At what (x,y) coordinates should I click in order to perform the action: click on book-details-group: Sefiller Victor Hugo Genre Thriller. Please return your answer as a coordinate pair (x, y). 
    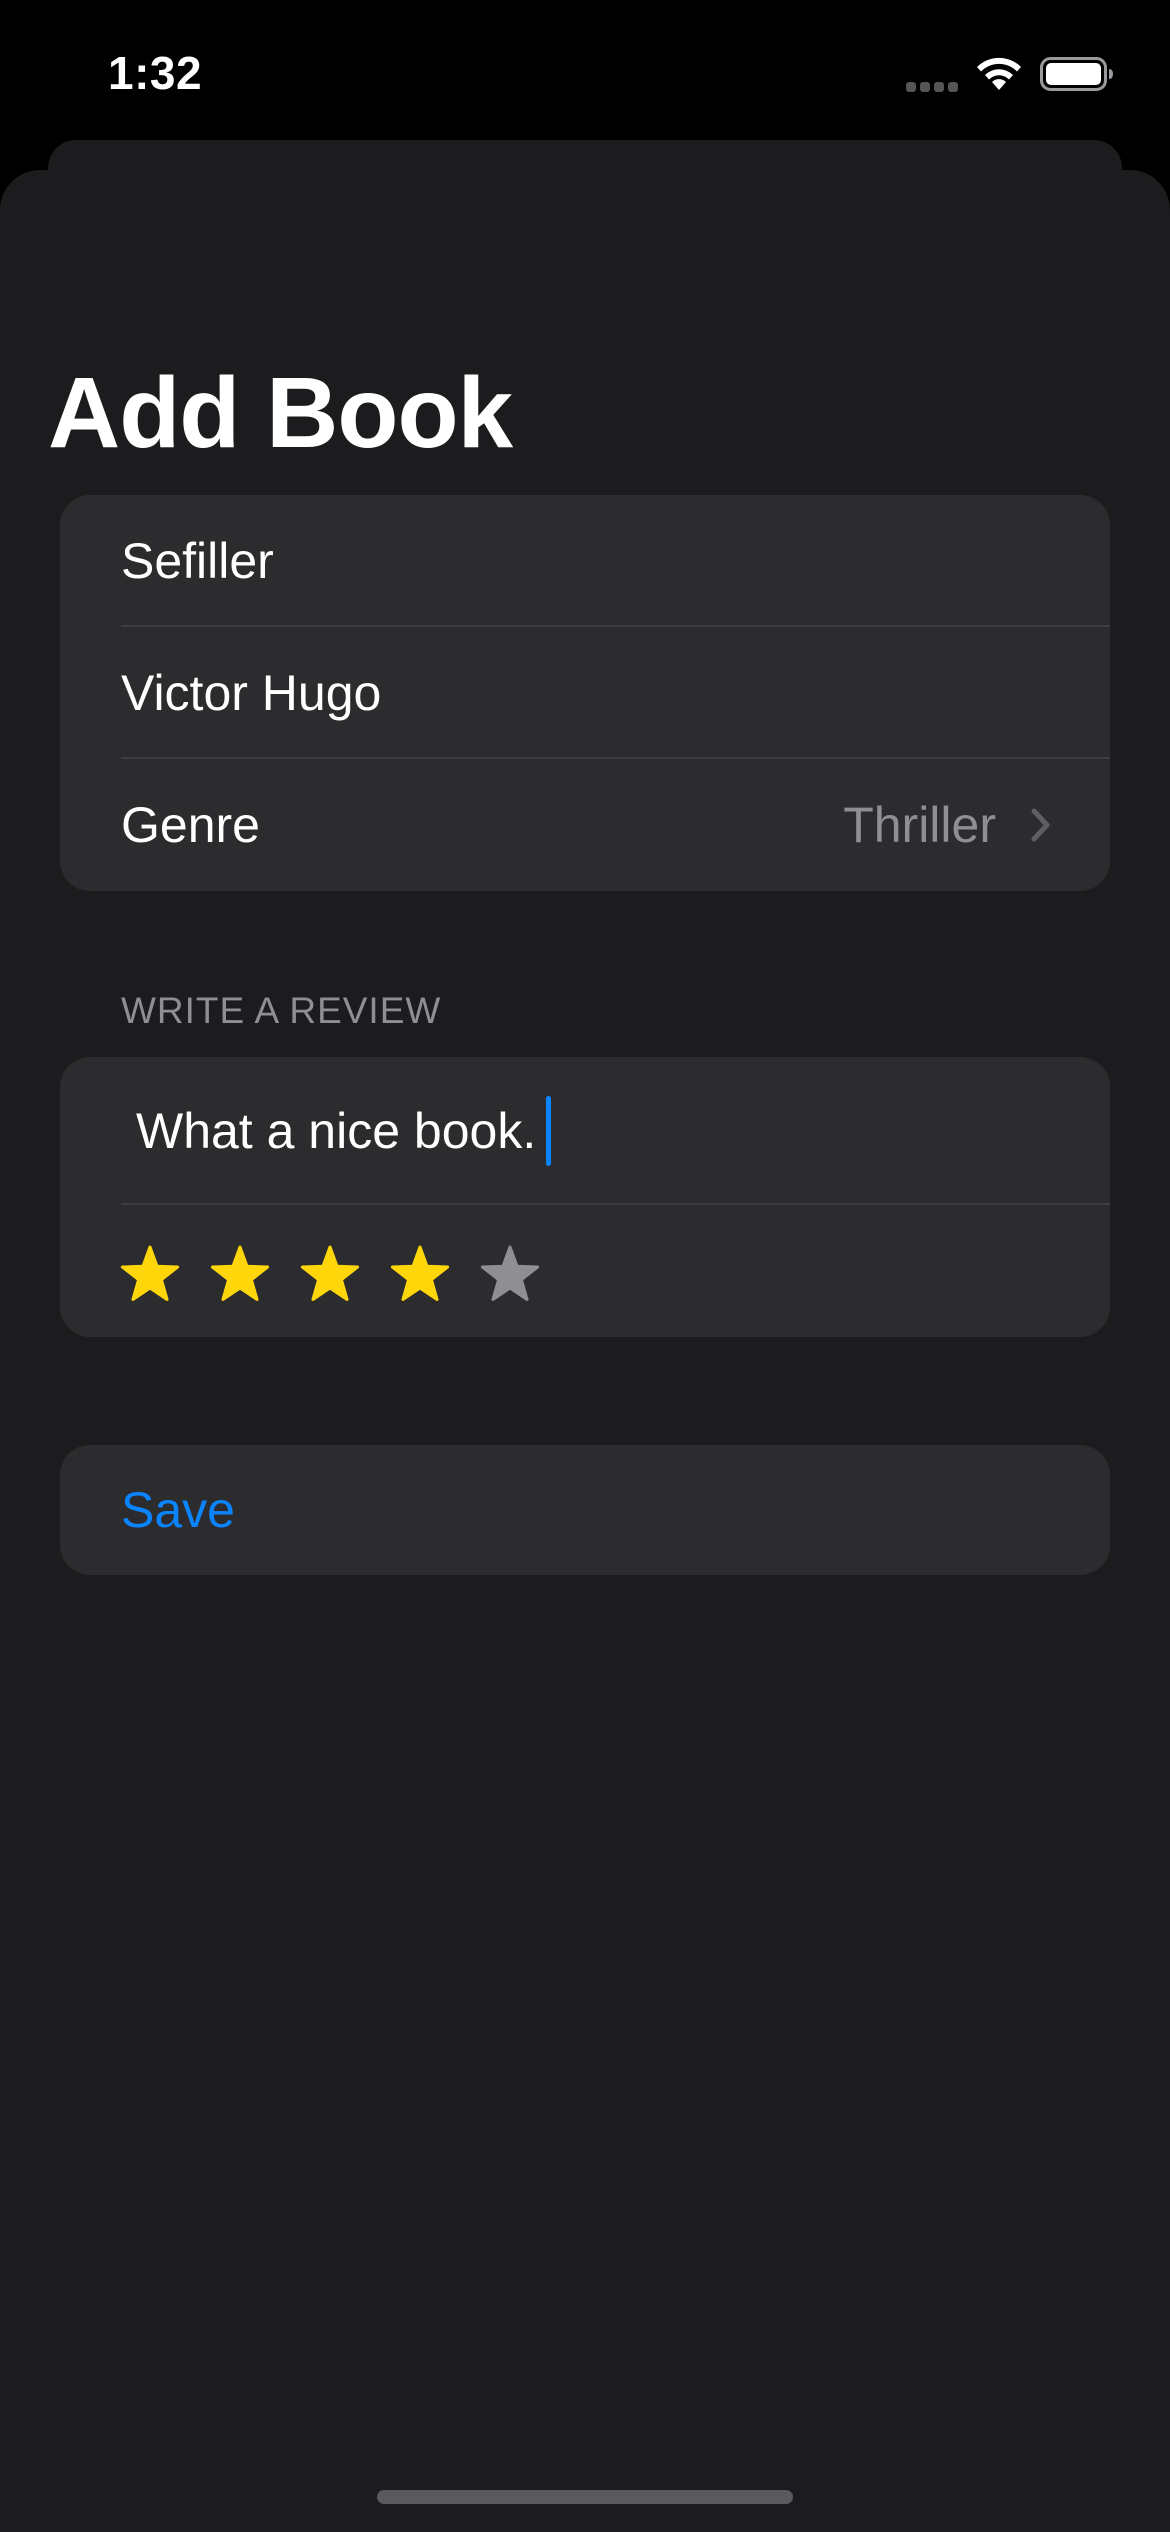
    Looking at the image, I should click on (585, 693).